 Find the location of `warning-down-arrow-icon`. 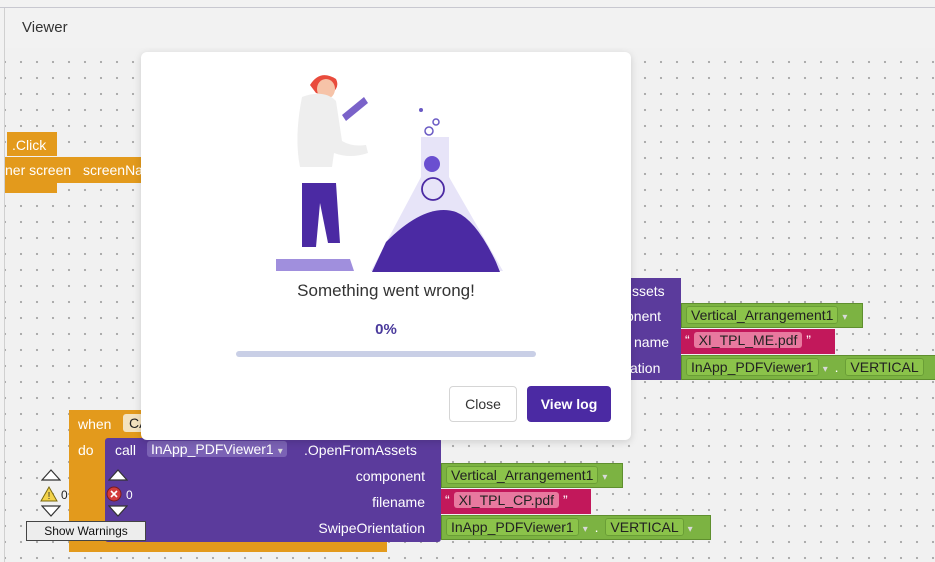

warning-down-arrow-icon is located at coordinates (51, 511).